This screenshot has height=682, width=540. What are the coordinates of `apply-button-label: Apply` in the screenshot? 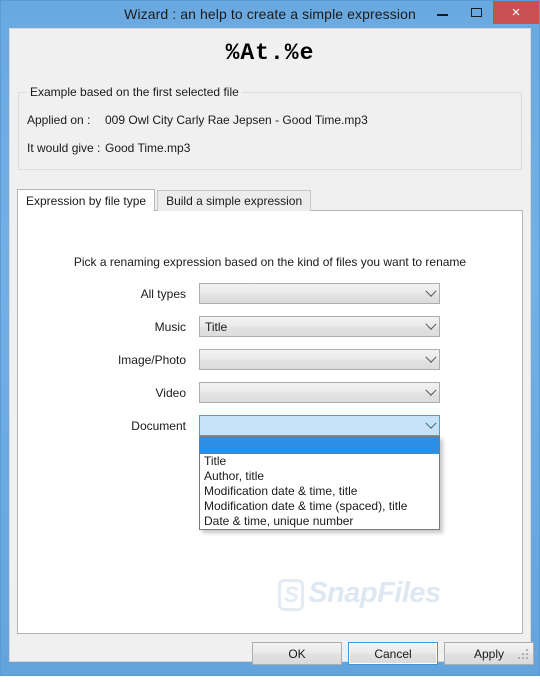 It's located at (489, 653).